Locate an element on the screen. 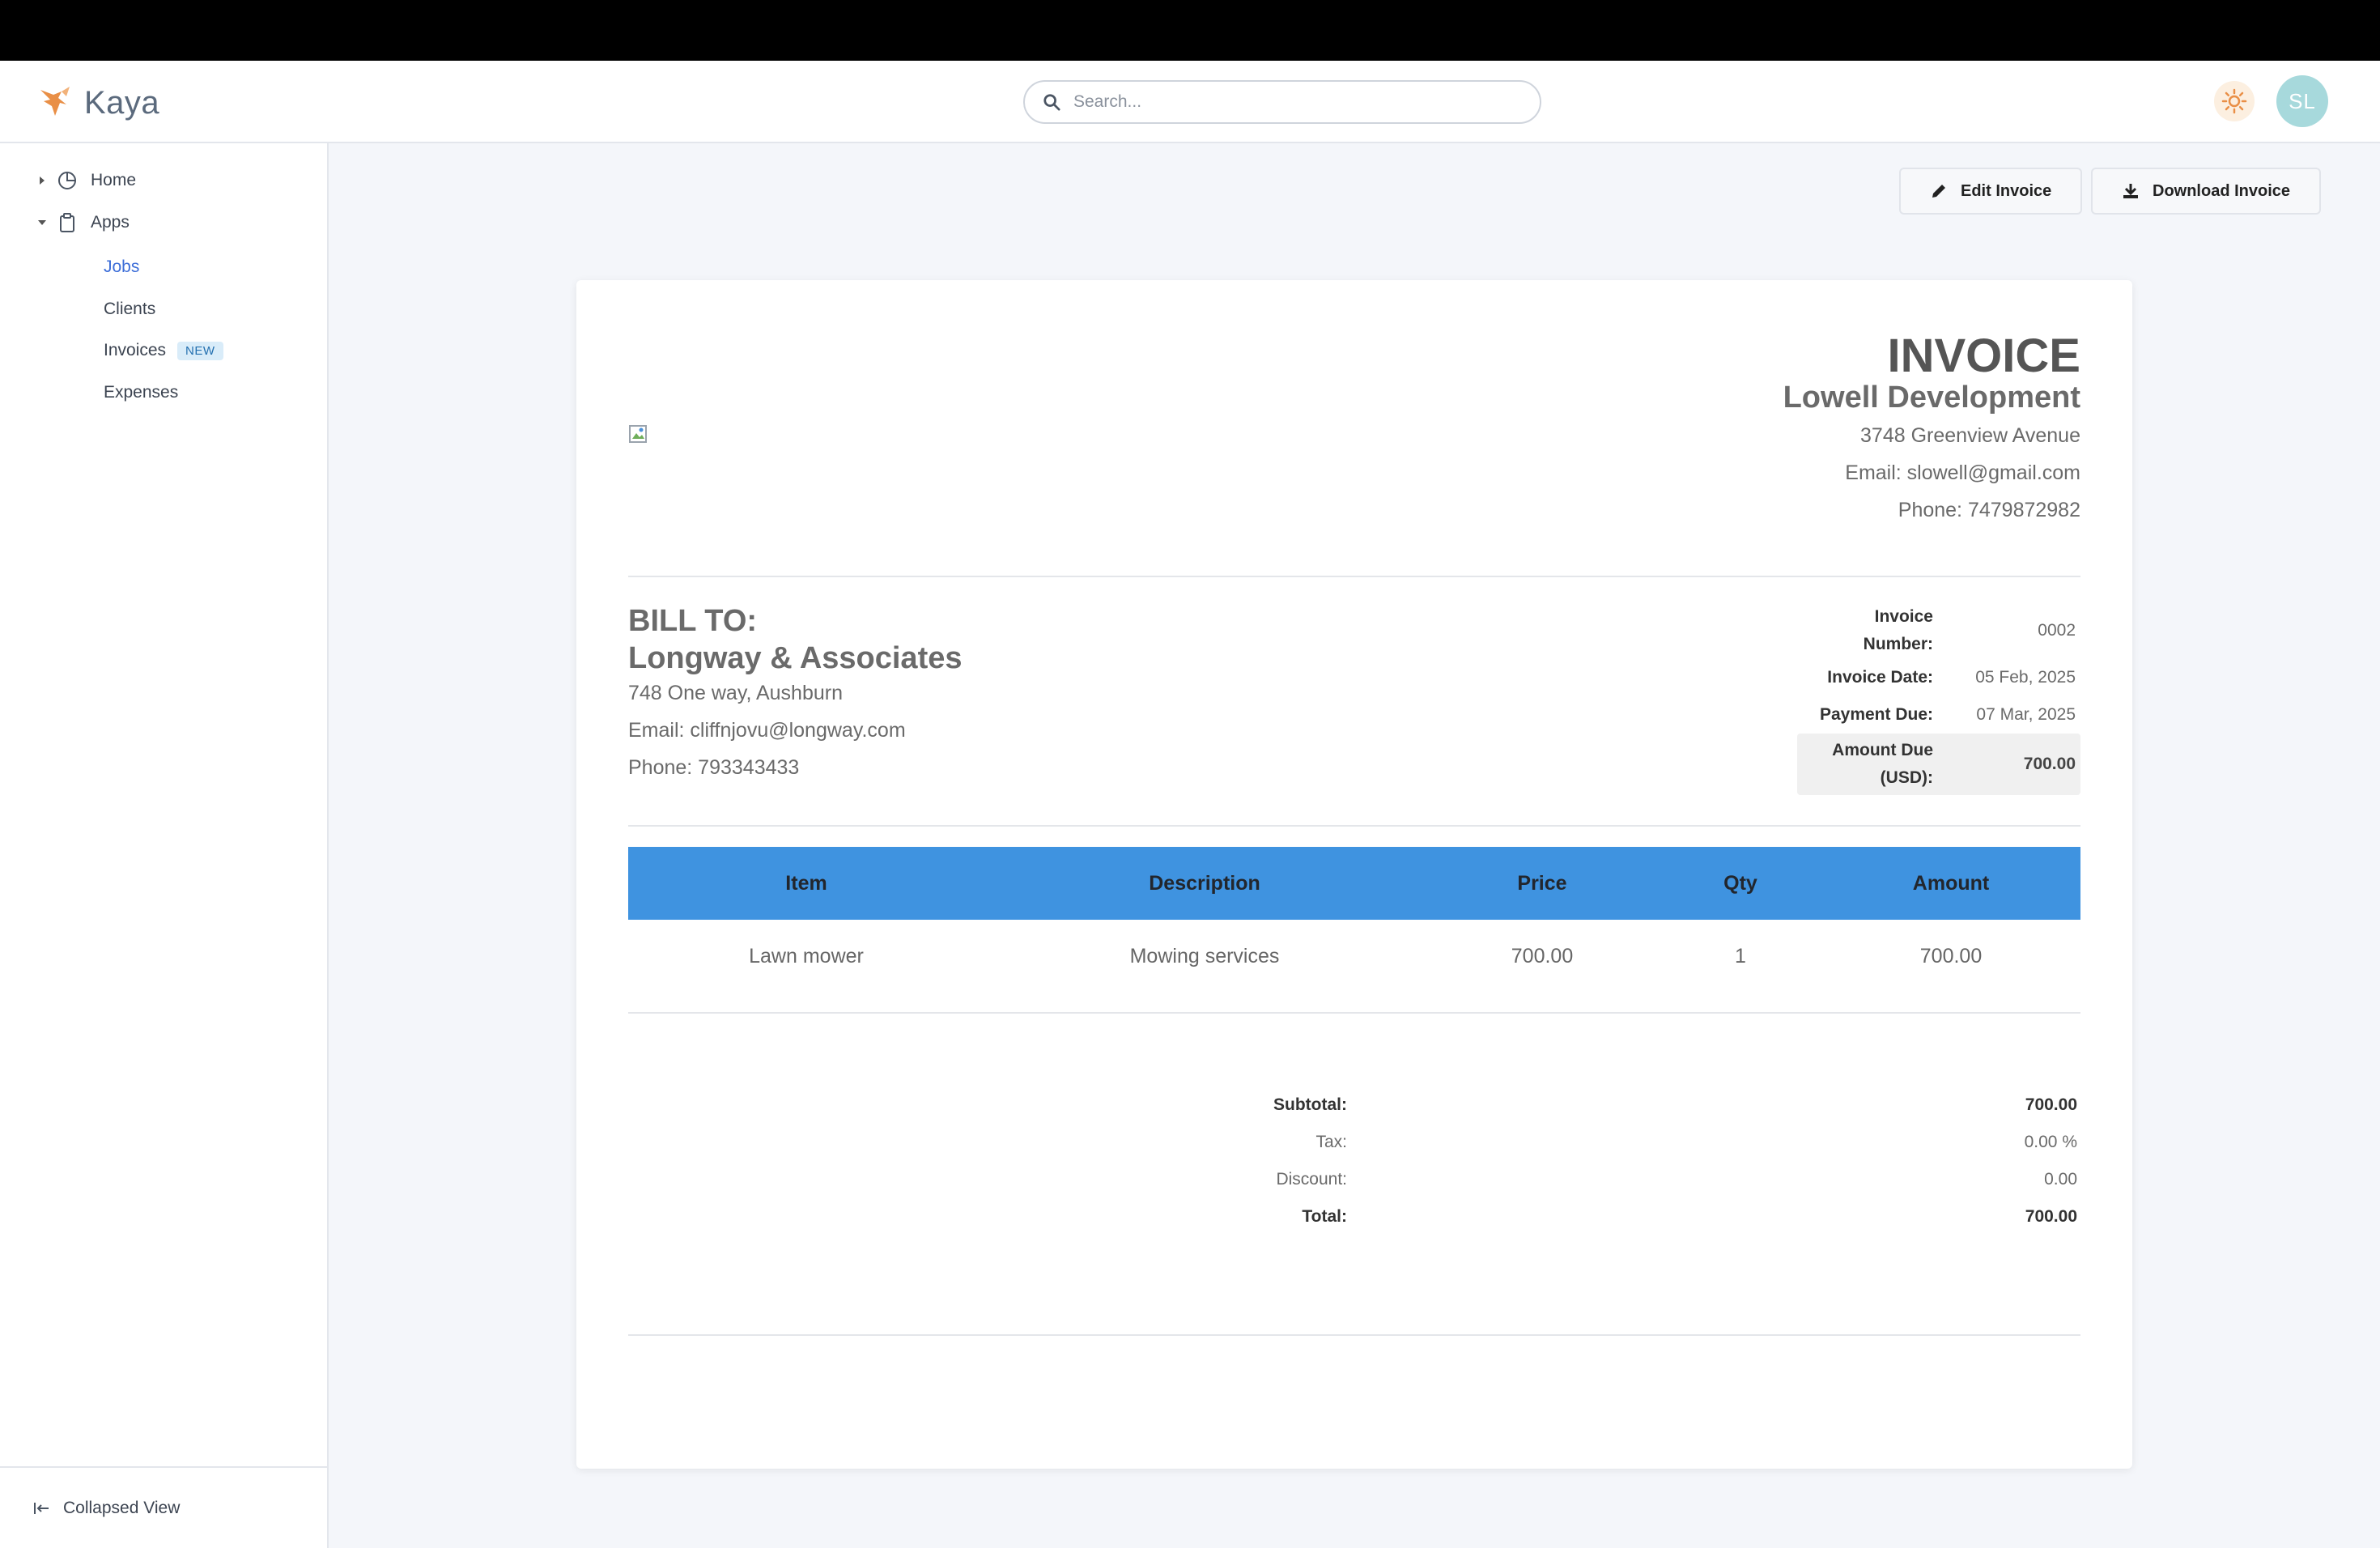 The image size is (2380, 1548). collapse-sidebar-button: Collapsed View is located at coordinates (106, 1509).